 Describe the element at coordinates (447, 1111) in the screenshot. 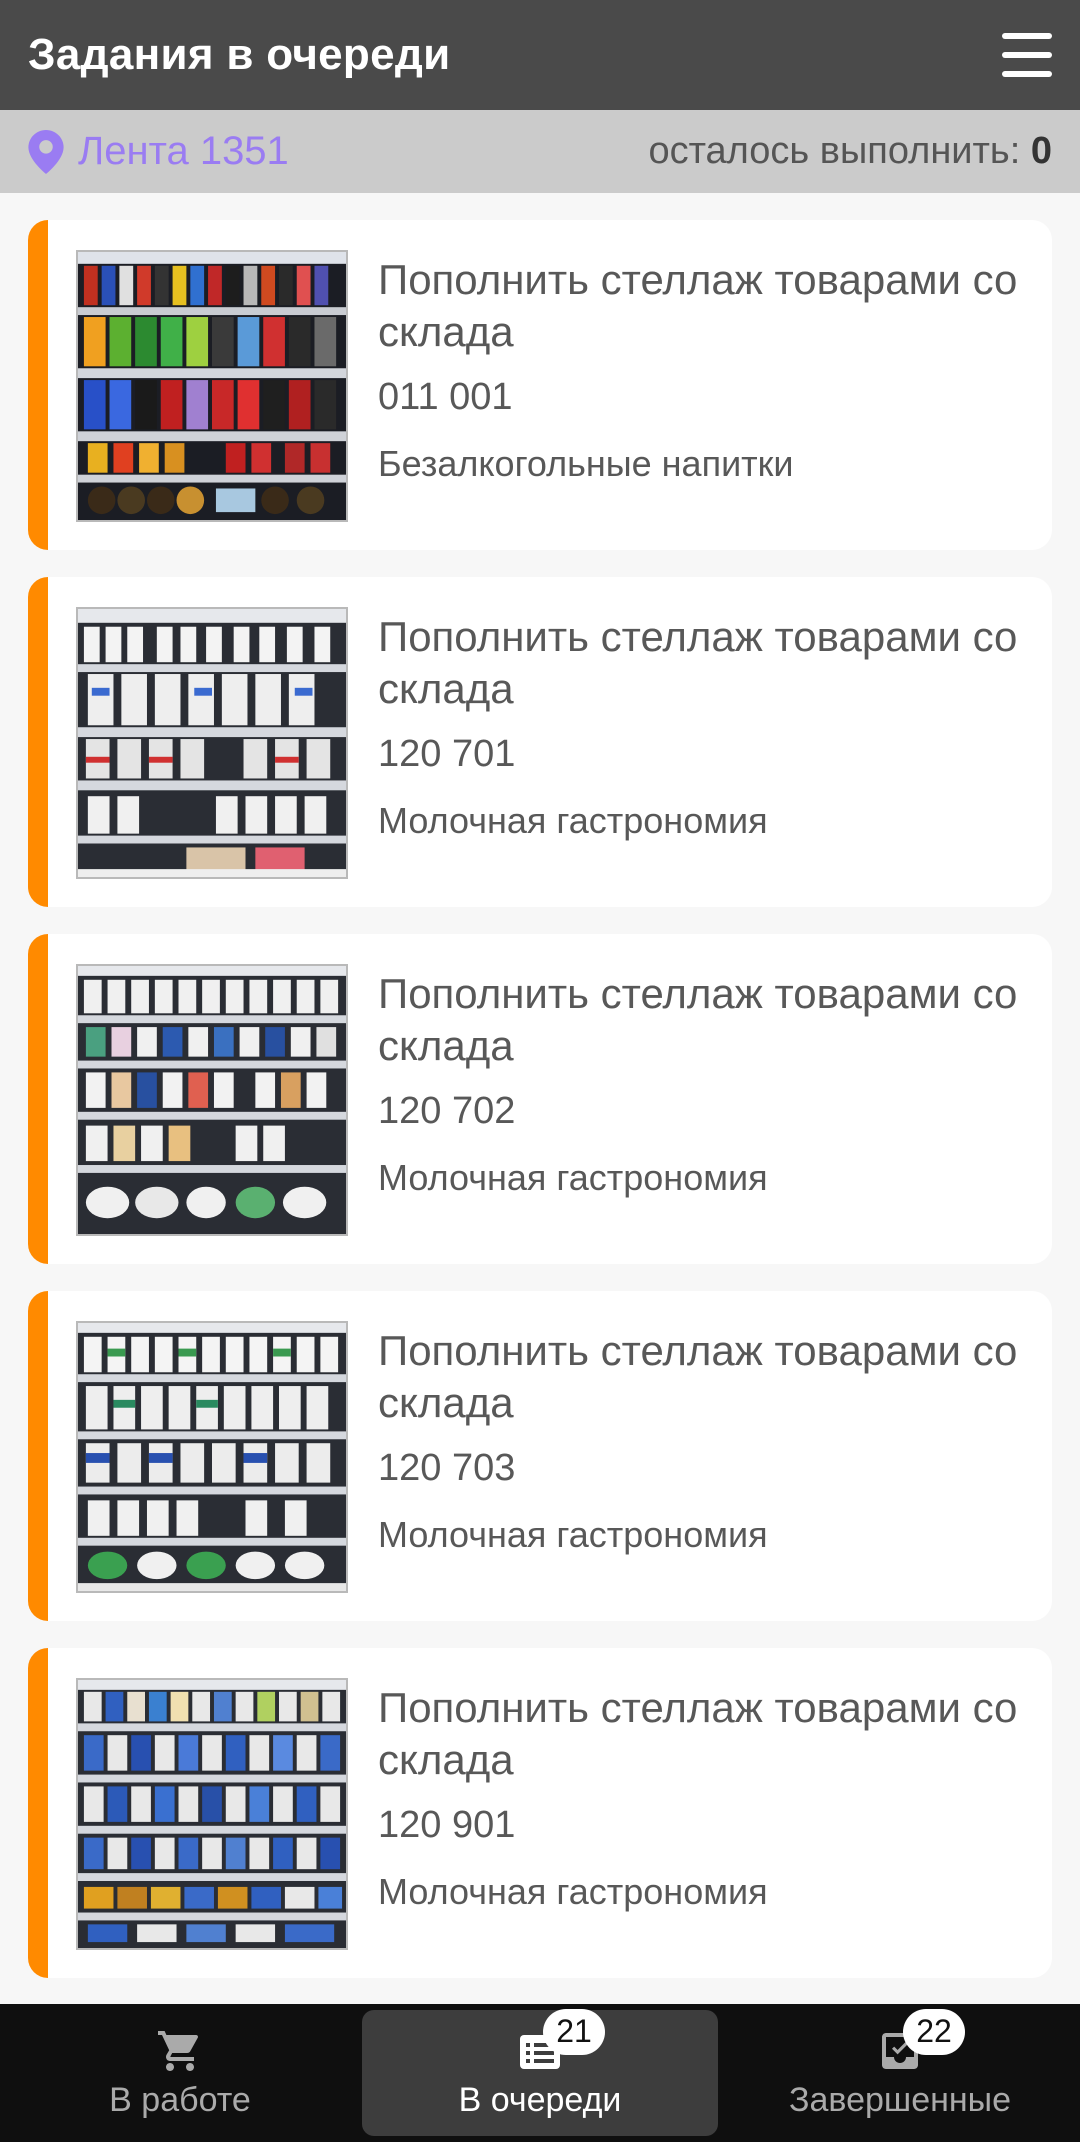

I see `task-code: 120 702` at that location.